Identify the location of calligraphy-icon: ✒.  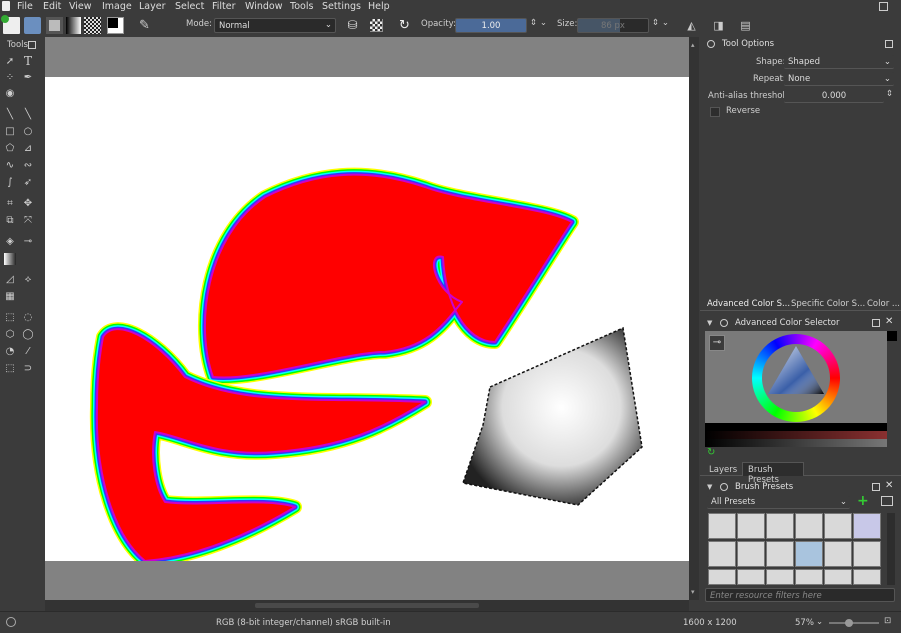
(28, 78).